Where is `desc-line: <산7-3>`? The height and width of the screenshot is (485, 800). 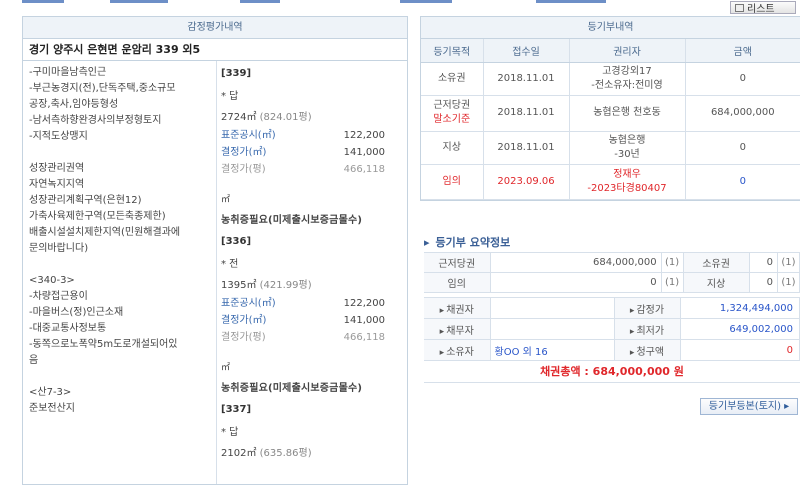 desc-line: <산7-3> is located at coordinates (50, 392).